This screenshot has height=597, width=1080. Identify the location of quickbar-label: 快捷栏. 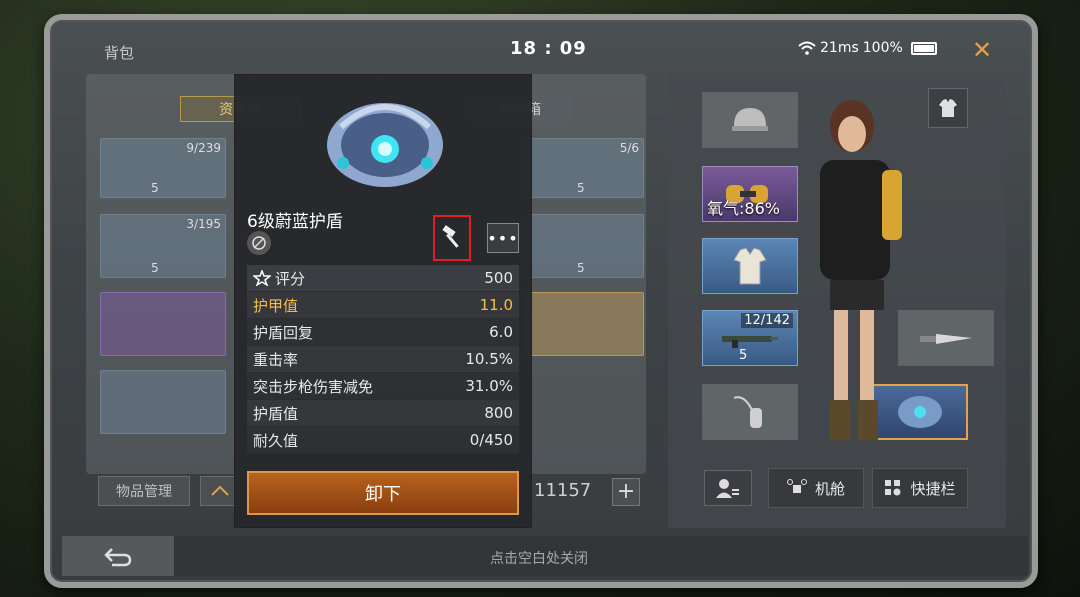
(933, 488).